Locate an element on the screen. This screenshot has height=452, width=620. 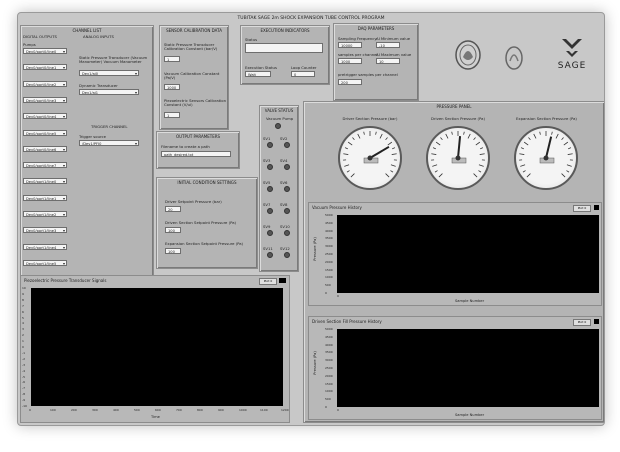
execution-status-label: Execution Status is located at coordinates (261, 67).